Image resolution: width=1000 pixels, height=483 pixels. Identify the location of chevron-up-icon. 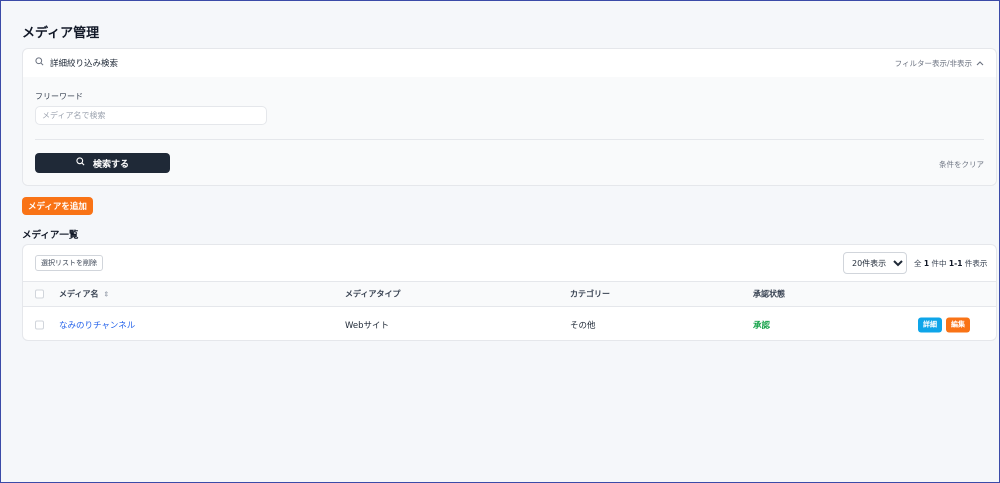
(980, 63).